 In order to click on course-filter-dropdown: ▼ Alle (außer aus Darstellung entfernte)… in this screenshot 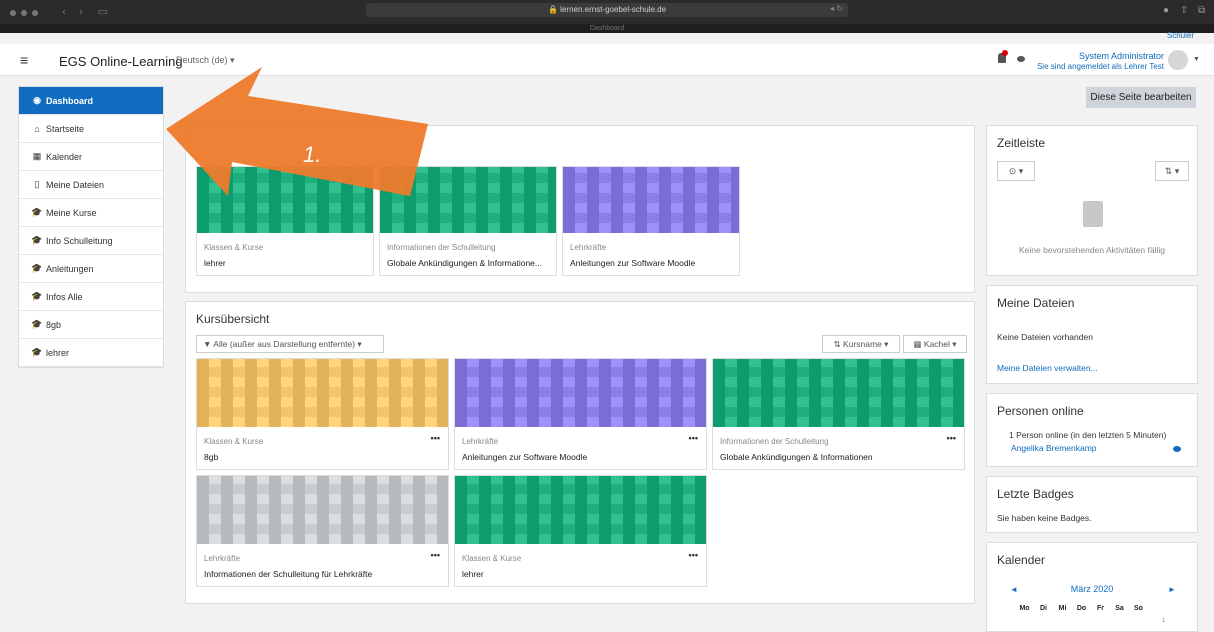, I will do `click(290, 344)`.